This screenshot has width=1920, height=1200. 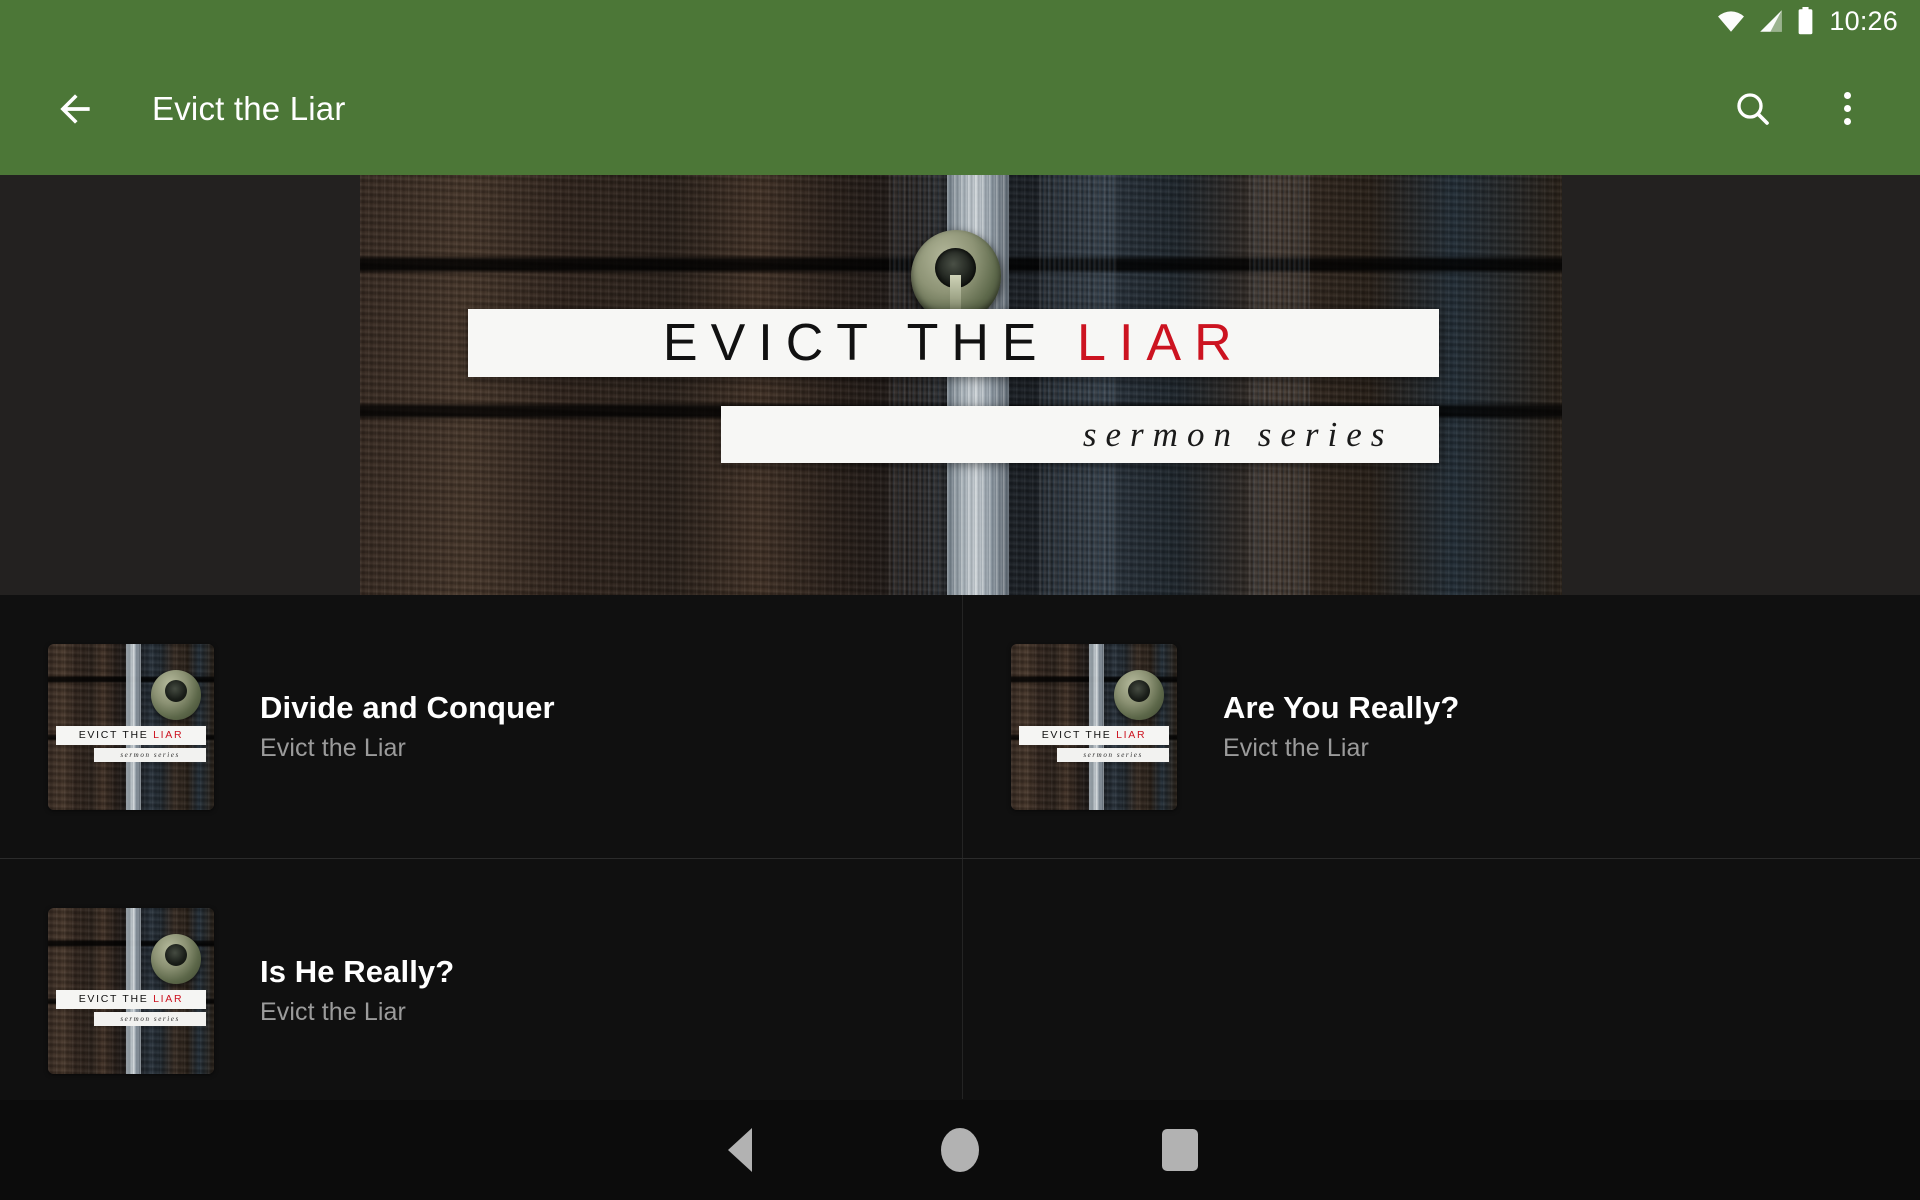 I want to click on page-title: Evict the Liar, so click(x=249, y=108).